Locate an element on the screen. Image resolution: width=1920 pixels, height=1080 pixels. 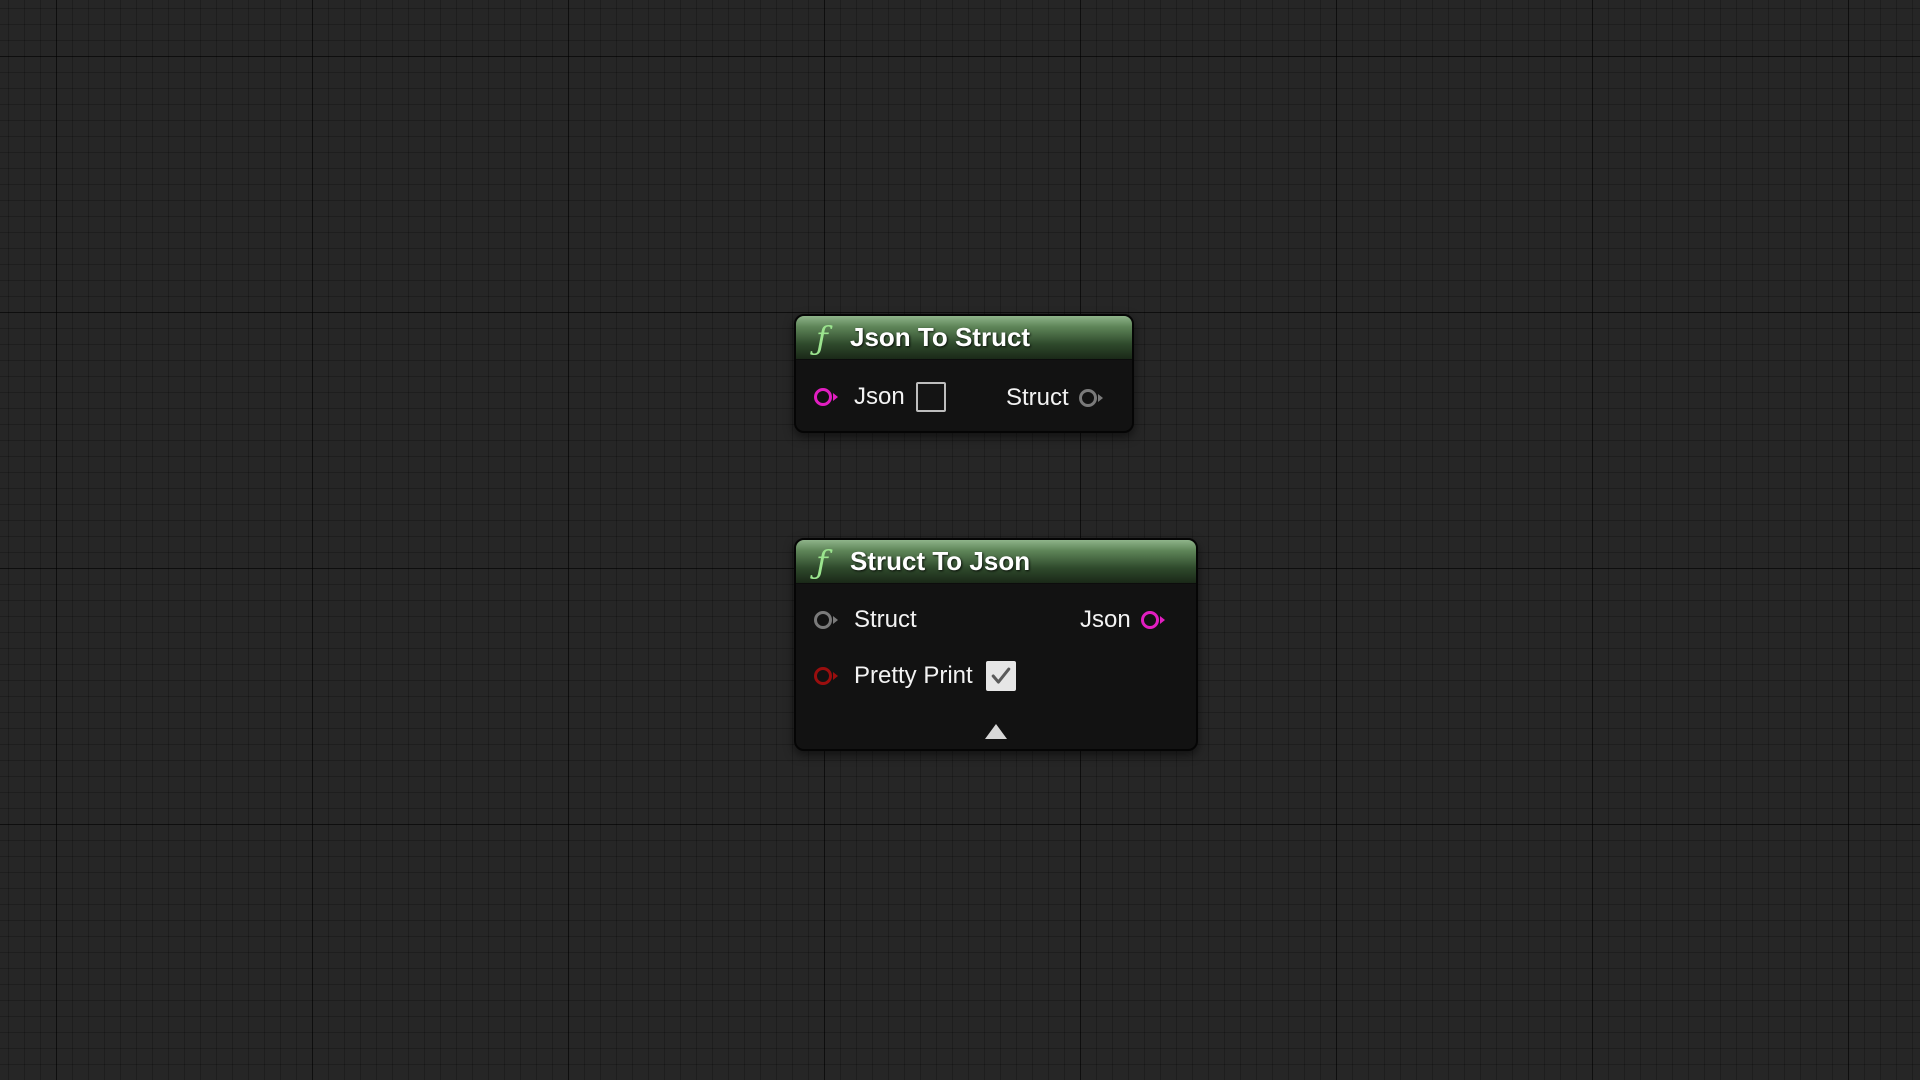
pretty-print-pin-row: Pretty Print is located at coordinates (915, 676).